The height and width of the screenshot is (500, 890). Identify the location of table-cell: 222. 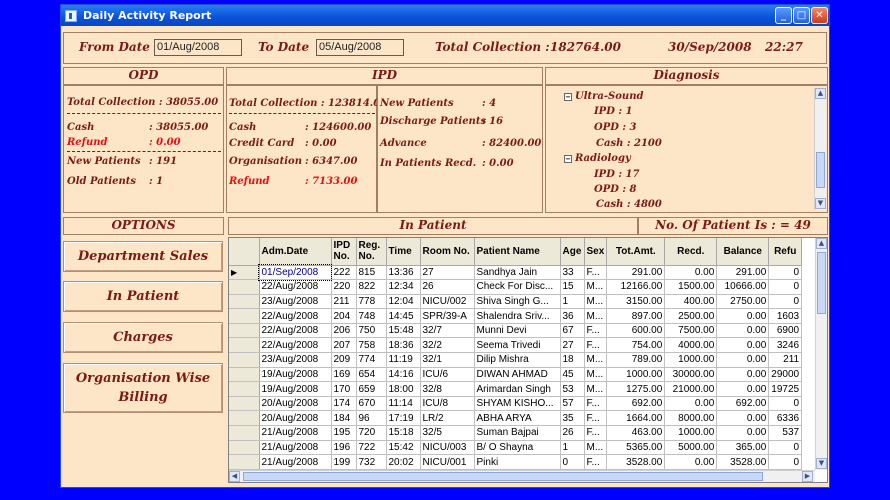
(344, 273).